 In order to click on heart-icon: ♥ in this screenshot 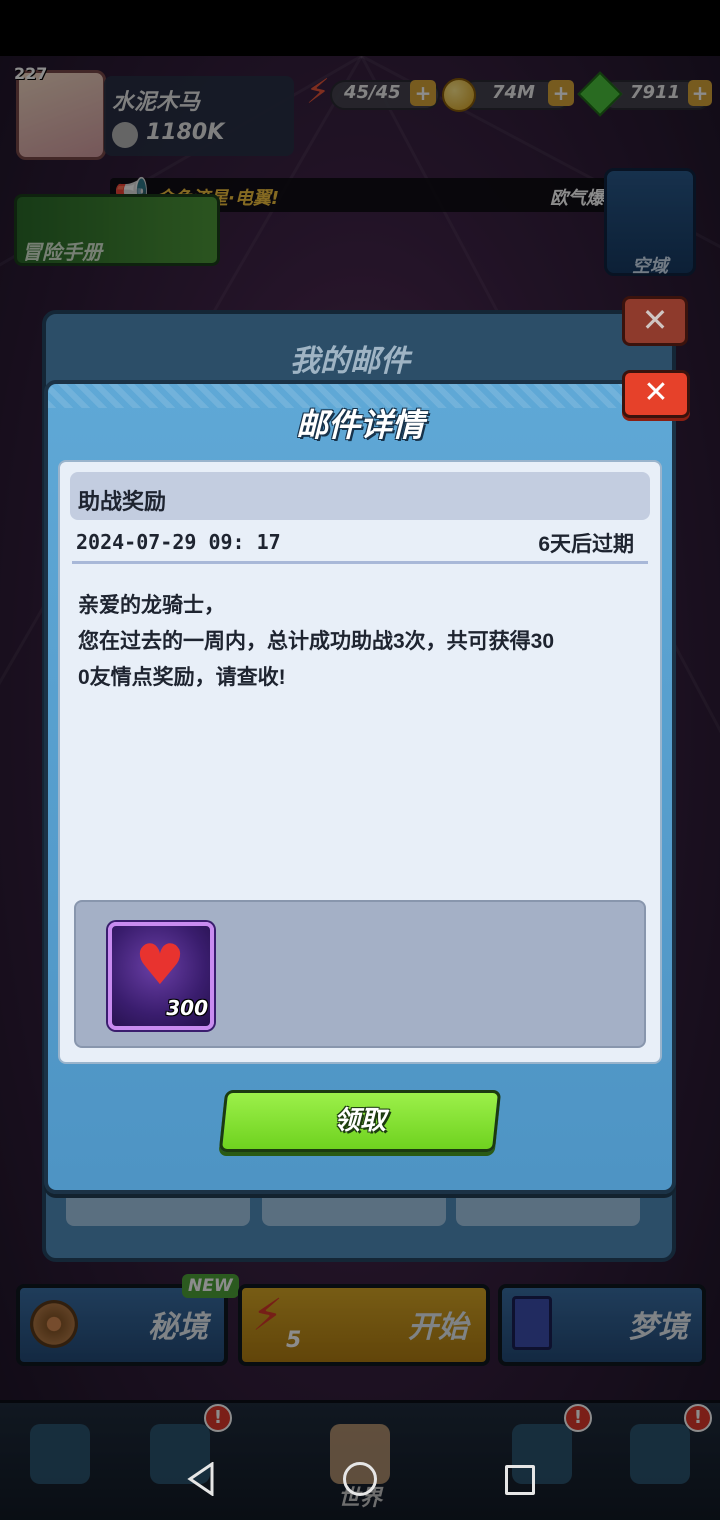, I will do `click(160, 965)`.